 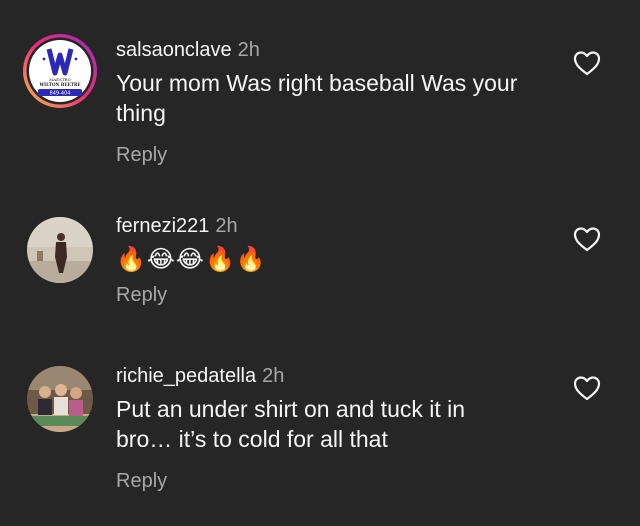 I want to click on username: richie_pedatella, so click(x=186, y=376).